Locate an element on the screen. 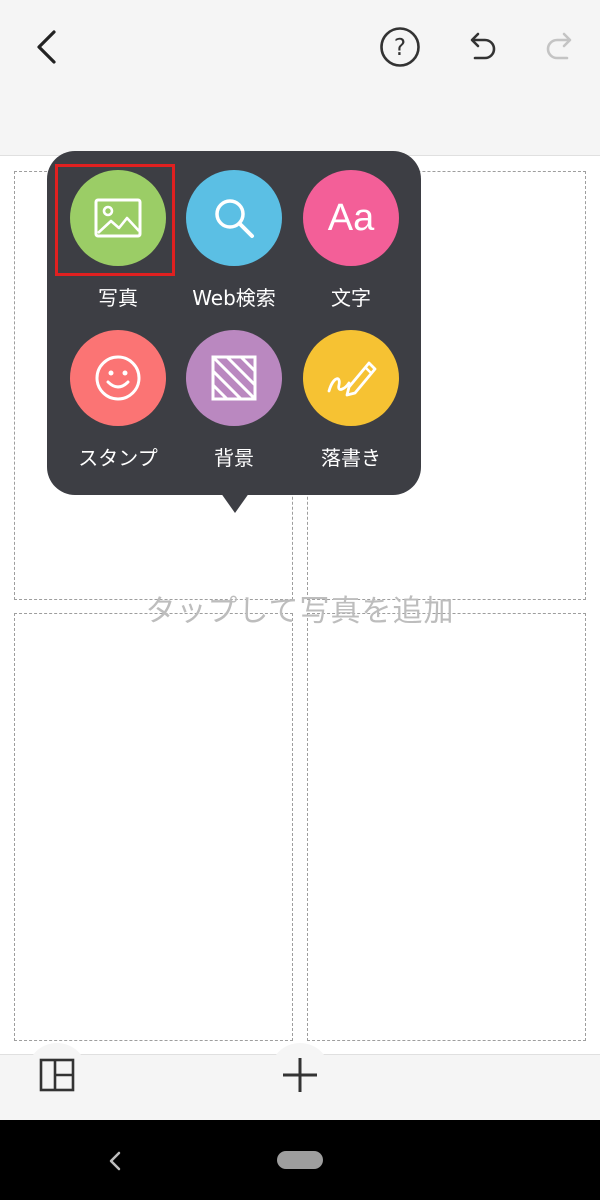 The image size is (600, 1200). chevron-left-icon is located at coordinates (46, 47).